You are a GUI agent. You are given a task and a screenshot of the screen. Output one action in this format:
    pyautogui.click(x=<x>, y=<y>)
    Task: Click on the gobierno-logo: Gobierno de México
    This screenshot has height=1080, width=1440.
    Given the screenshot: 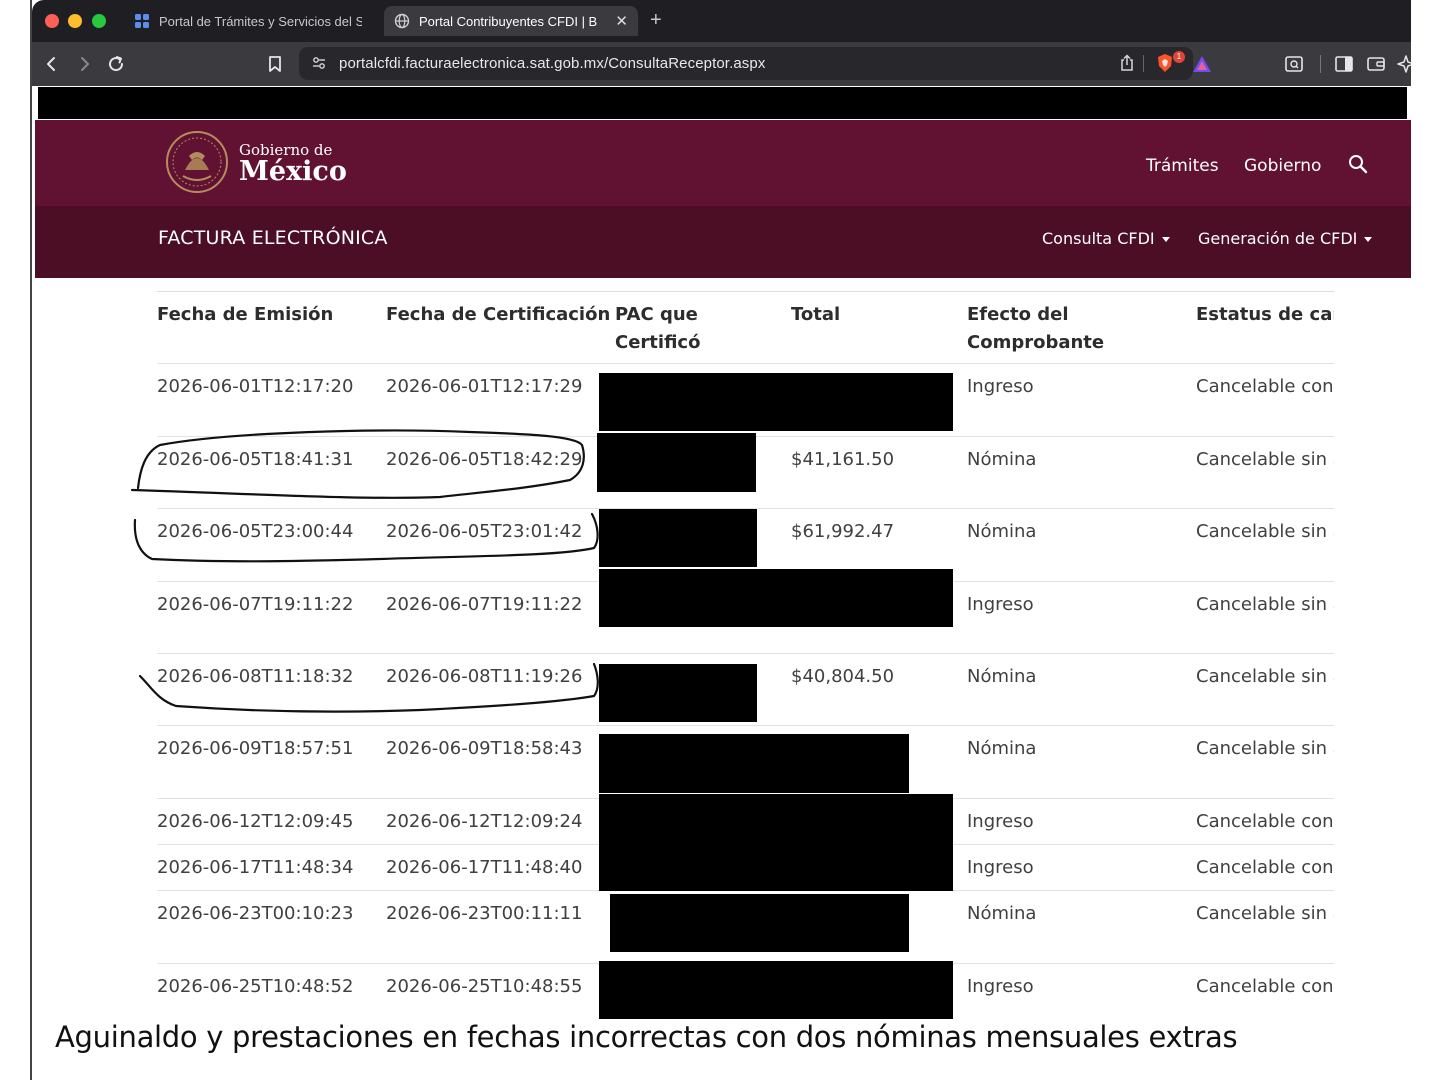 What is the action you would take?
    pyautogui.click(x=256, y=164)
    